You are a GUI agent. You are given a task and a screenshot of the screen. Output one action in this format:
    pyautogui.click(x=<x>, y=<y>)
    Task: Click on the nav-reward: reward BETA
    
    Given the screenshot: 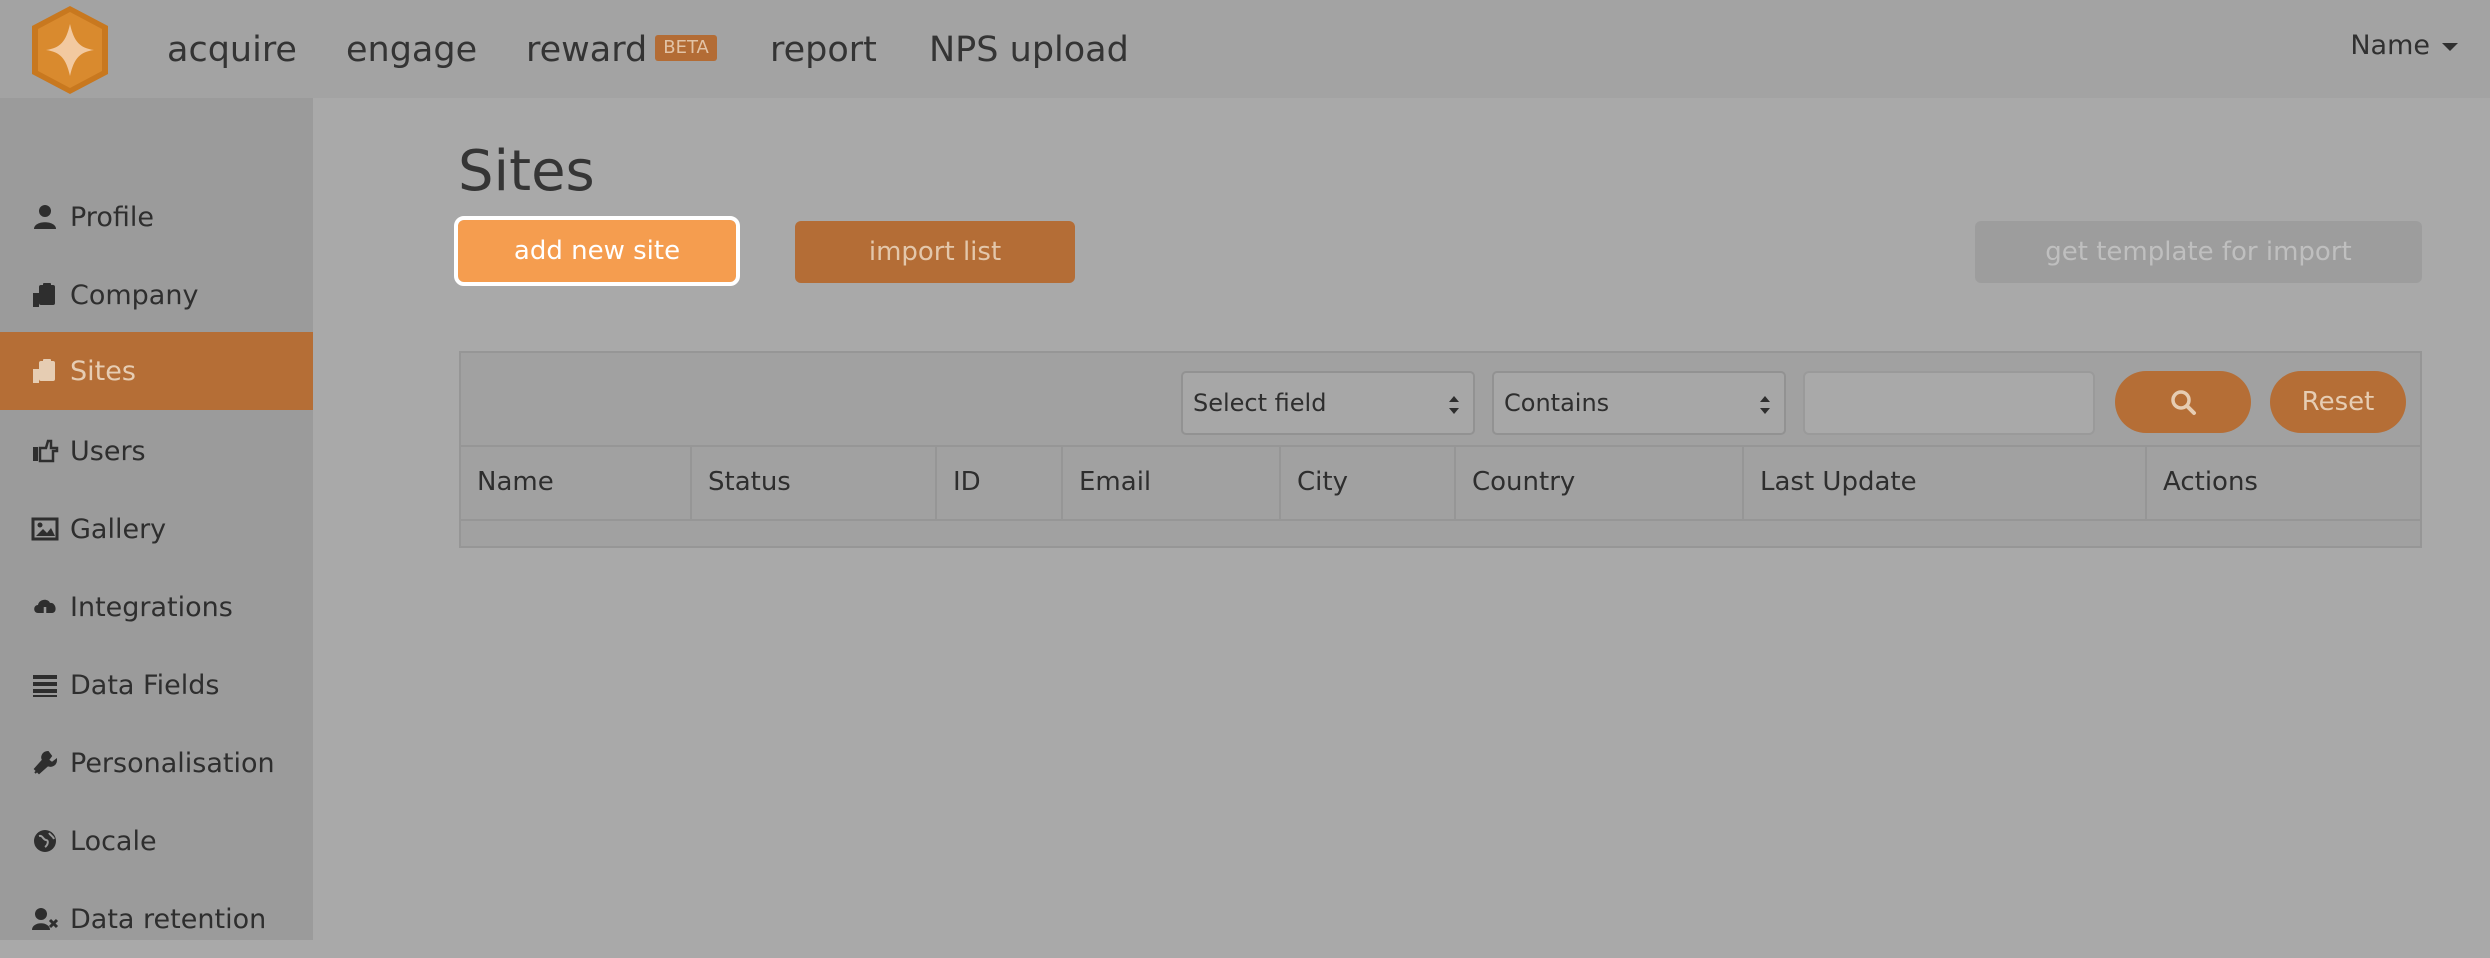 What is the action you would take?
    pyautogui.click(x=621, y=50)
    